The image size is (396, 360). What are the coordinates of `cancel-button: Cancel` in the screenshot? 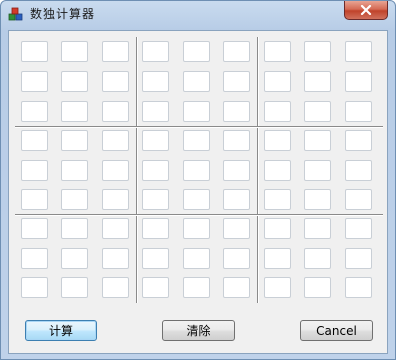 It's located at (336, 330).